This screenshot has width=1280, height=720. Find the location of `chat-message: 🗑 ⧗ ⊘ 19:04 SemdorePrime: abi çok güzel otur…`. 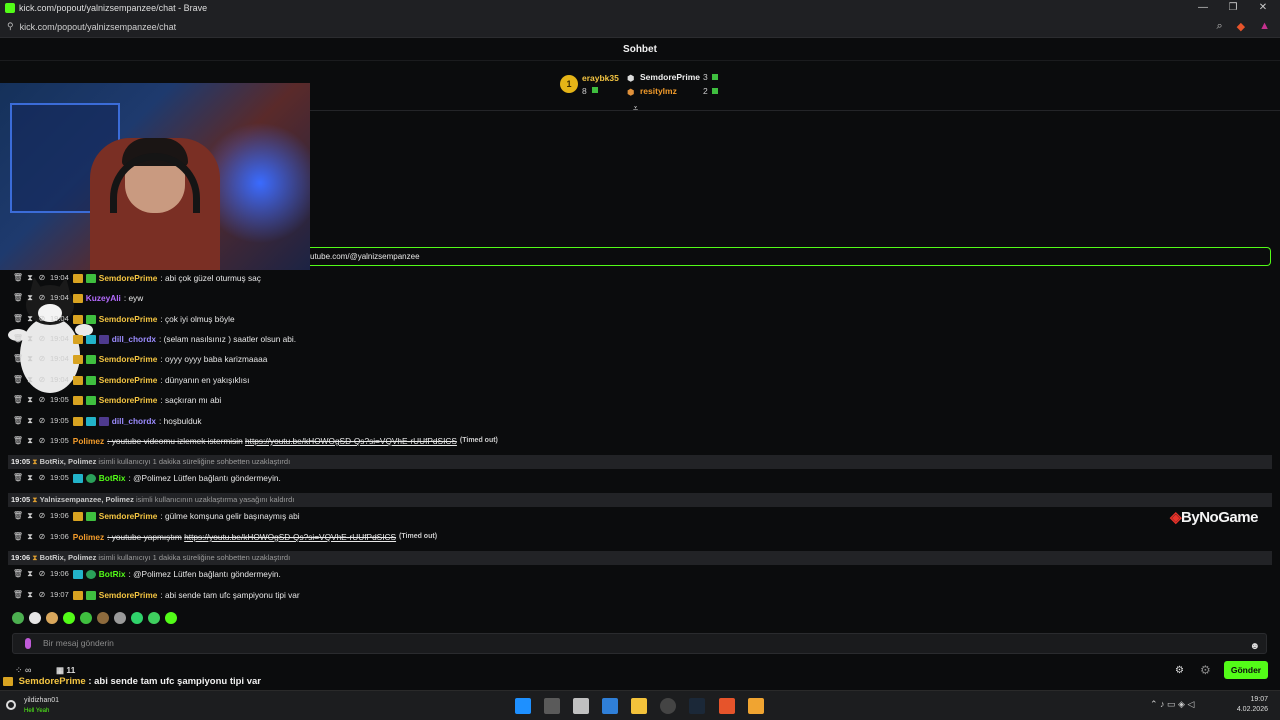

chat-message: 🗑 ⧗ ⊘ 19:04 SemdorePrime: abi çok güzel otur… is located at coordinates (640, 278).